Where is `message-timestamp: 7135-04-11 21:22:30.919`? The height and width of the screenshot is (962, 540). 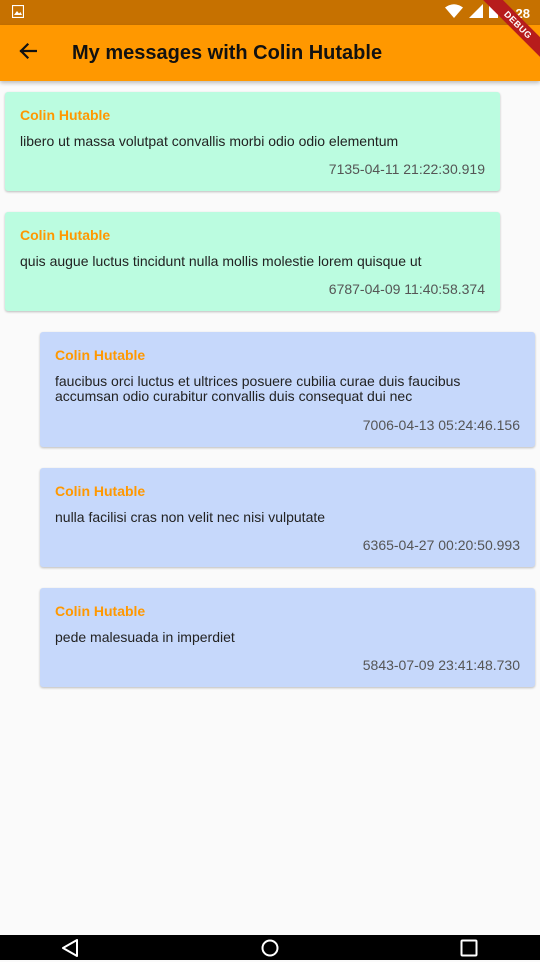 message-timestamp: 7135-04-11 21:22:30.919 is located at coordinates (406, 169).